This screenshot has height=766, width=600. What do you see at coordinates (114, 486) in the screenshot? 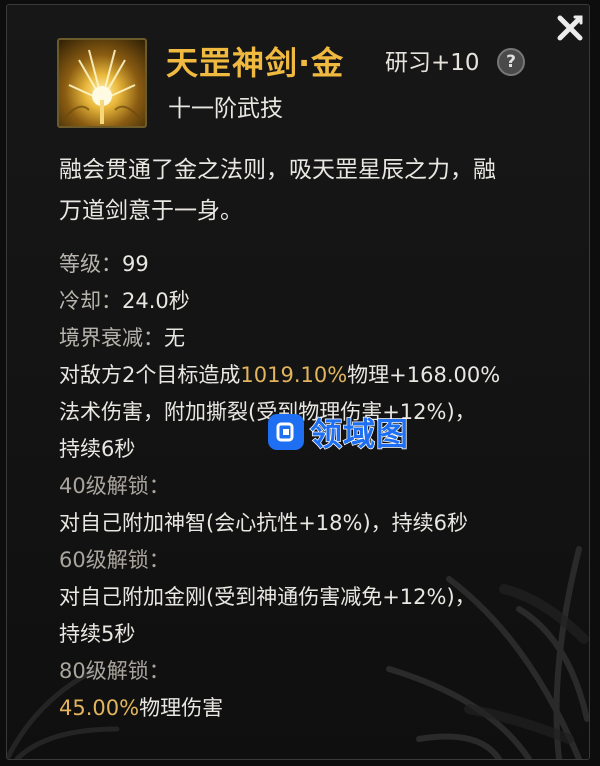
I see `unlock-header-40: 40级解锁：` at bounding box center [114, 486].